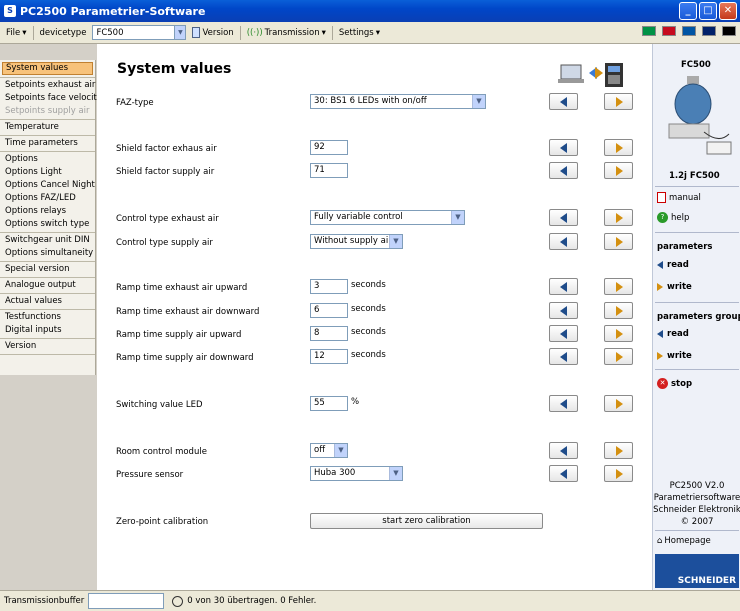 This screenshot has width=740, height=611. I want to click on start-zero-calibration-button: start zero calibration, so click(426, 521).